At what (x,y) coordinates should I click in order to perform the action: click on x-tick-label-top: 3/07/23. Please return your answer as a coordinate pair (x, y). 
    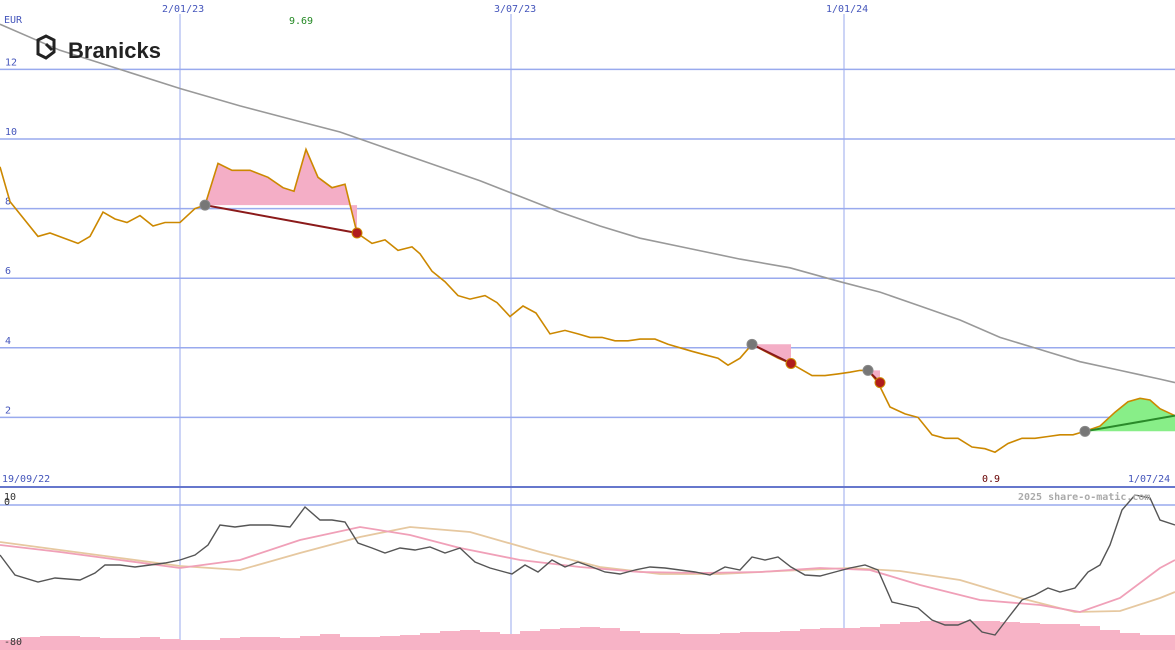
    Looking at the image, I should click on (515, 9).